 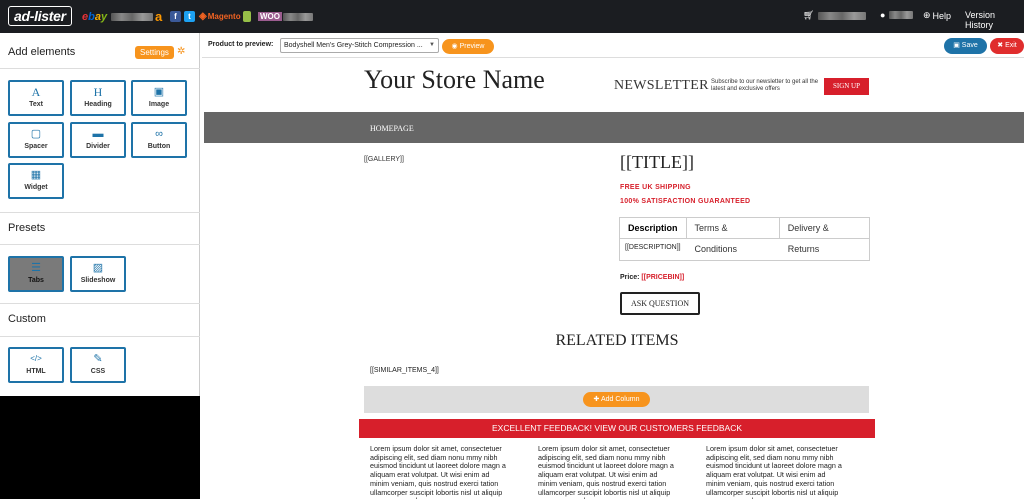 What do you see at coordinates (614, 127) in the screenshot?
I see `nav-band: HOMEPAGE` at bounding box center [614, 127].